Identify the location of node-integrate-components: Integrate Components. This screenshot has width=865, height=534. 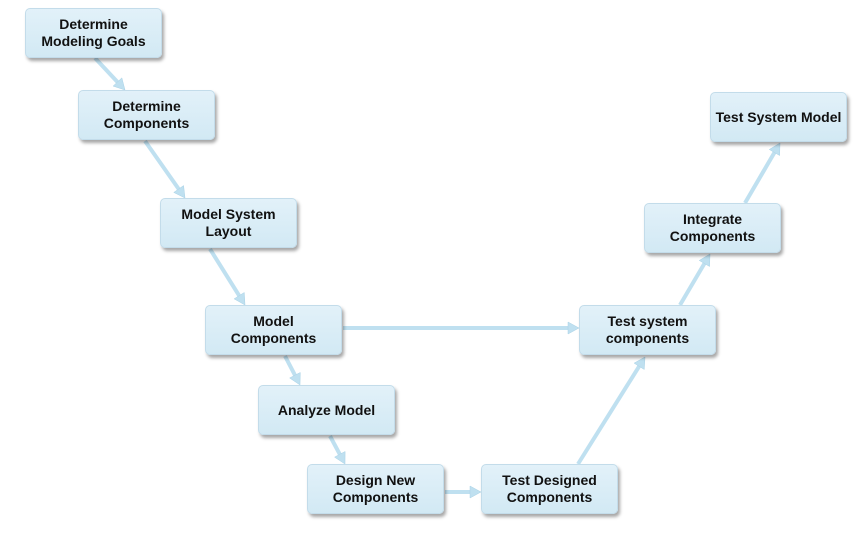
(712, 228).